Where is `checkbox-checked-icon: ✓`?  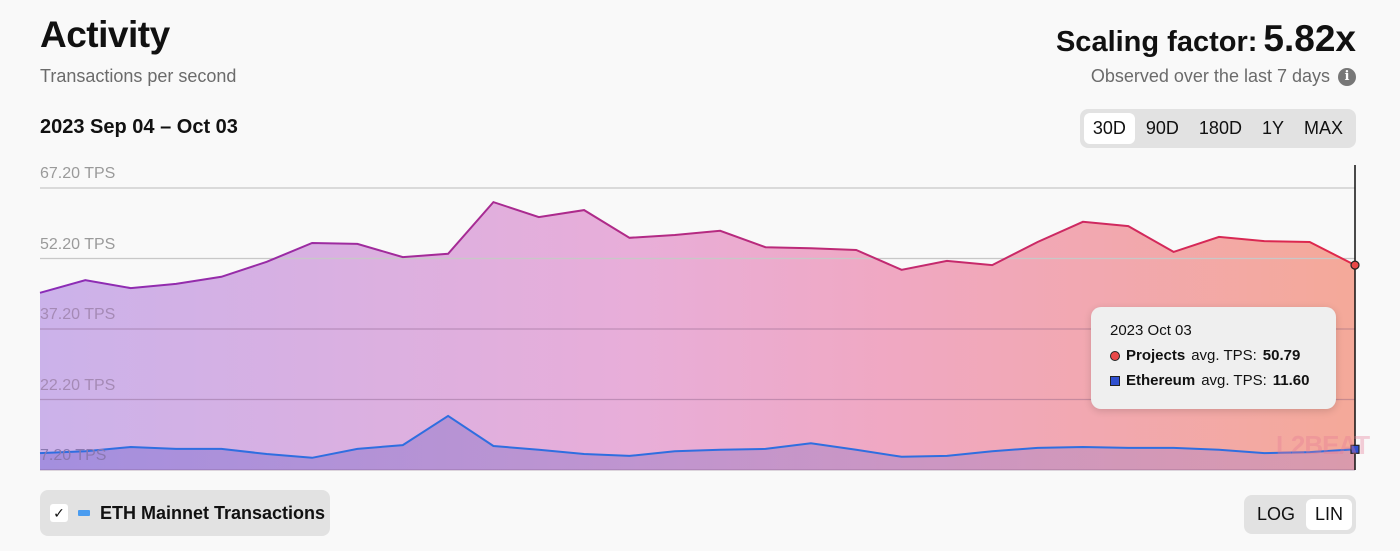
checkbox-checked-icon: ✓ is located at coordinates (59, 513).